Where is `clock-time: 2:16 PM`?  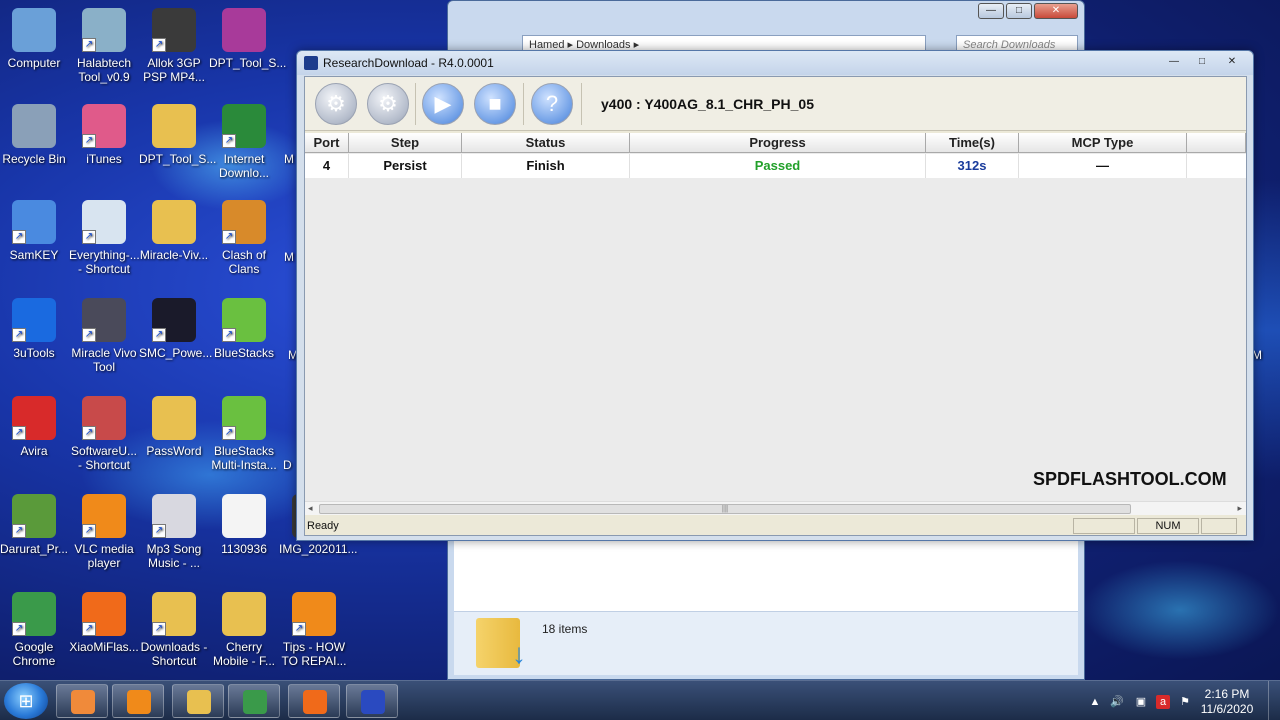 clock-time: 2:16 PM is located at coordinates (1227, 694).